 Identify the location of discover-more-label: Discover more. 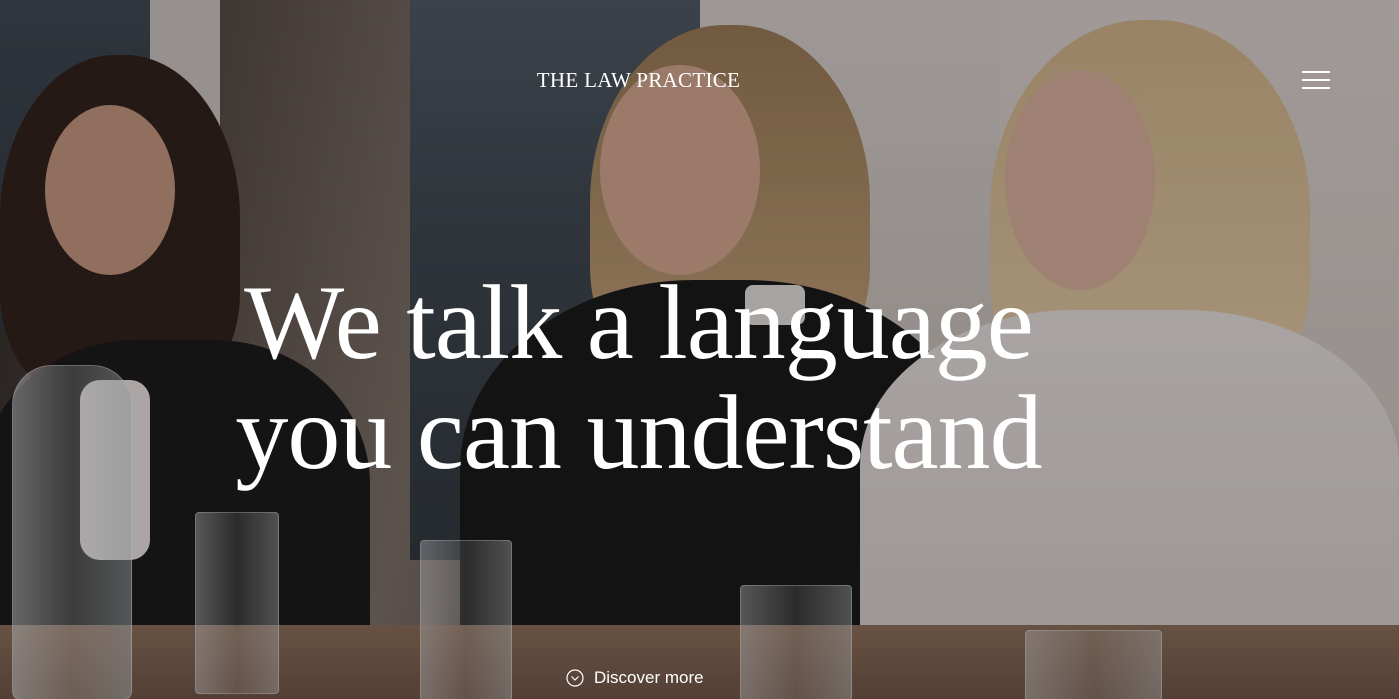
(649, 677).